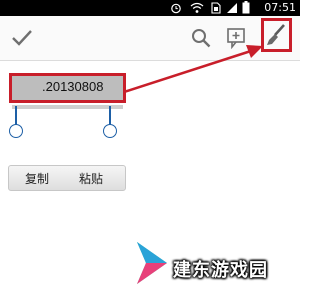 This screenshot has width=320, height=297. Describe the element at coordinates (67, 178) in the screenshot. I see `context-menu: 复制 粘贴` at that location.